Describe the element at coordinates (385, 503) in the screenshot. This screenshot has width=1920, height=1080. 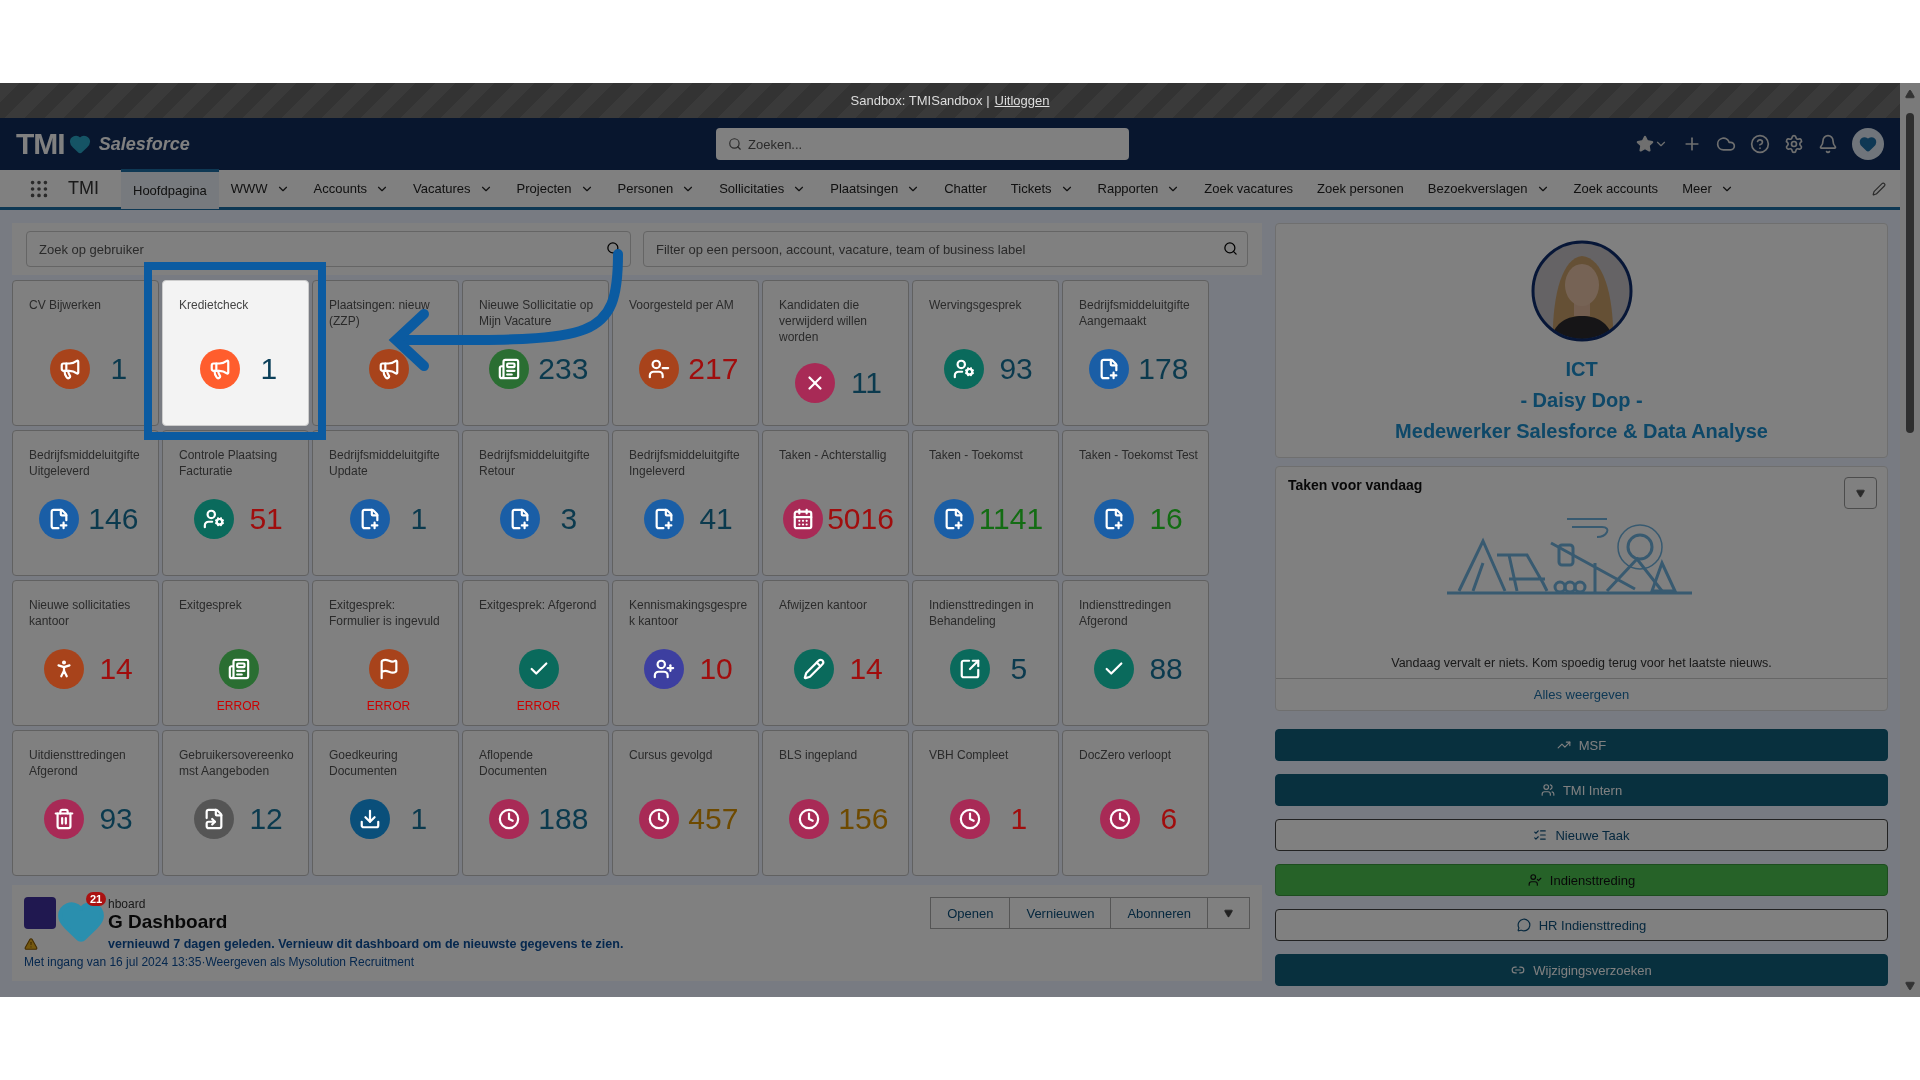
I see `dashboard-tile: Bedrijfsmiddeluitgifte Update 1` at that location.